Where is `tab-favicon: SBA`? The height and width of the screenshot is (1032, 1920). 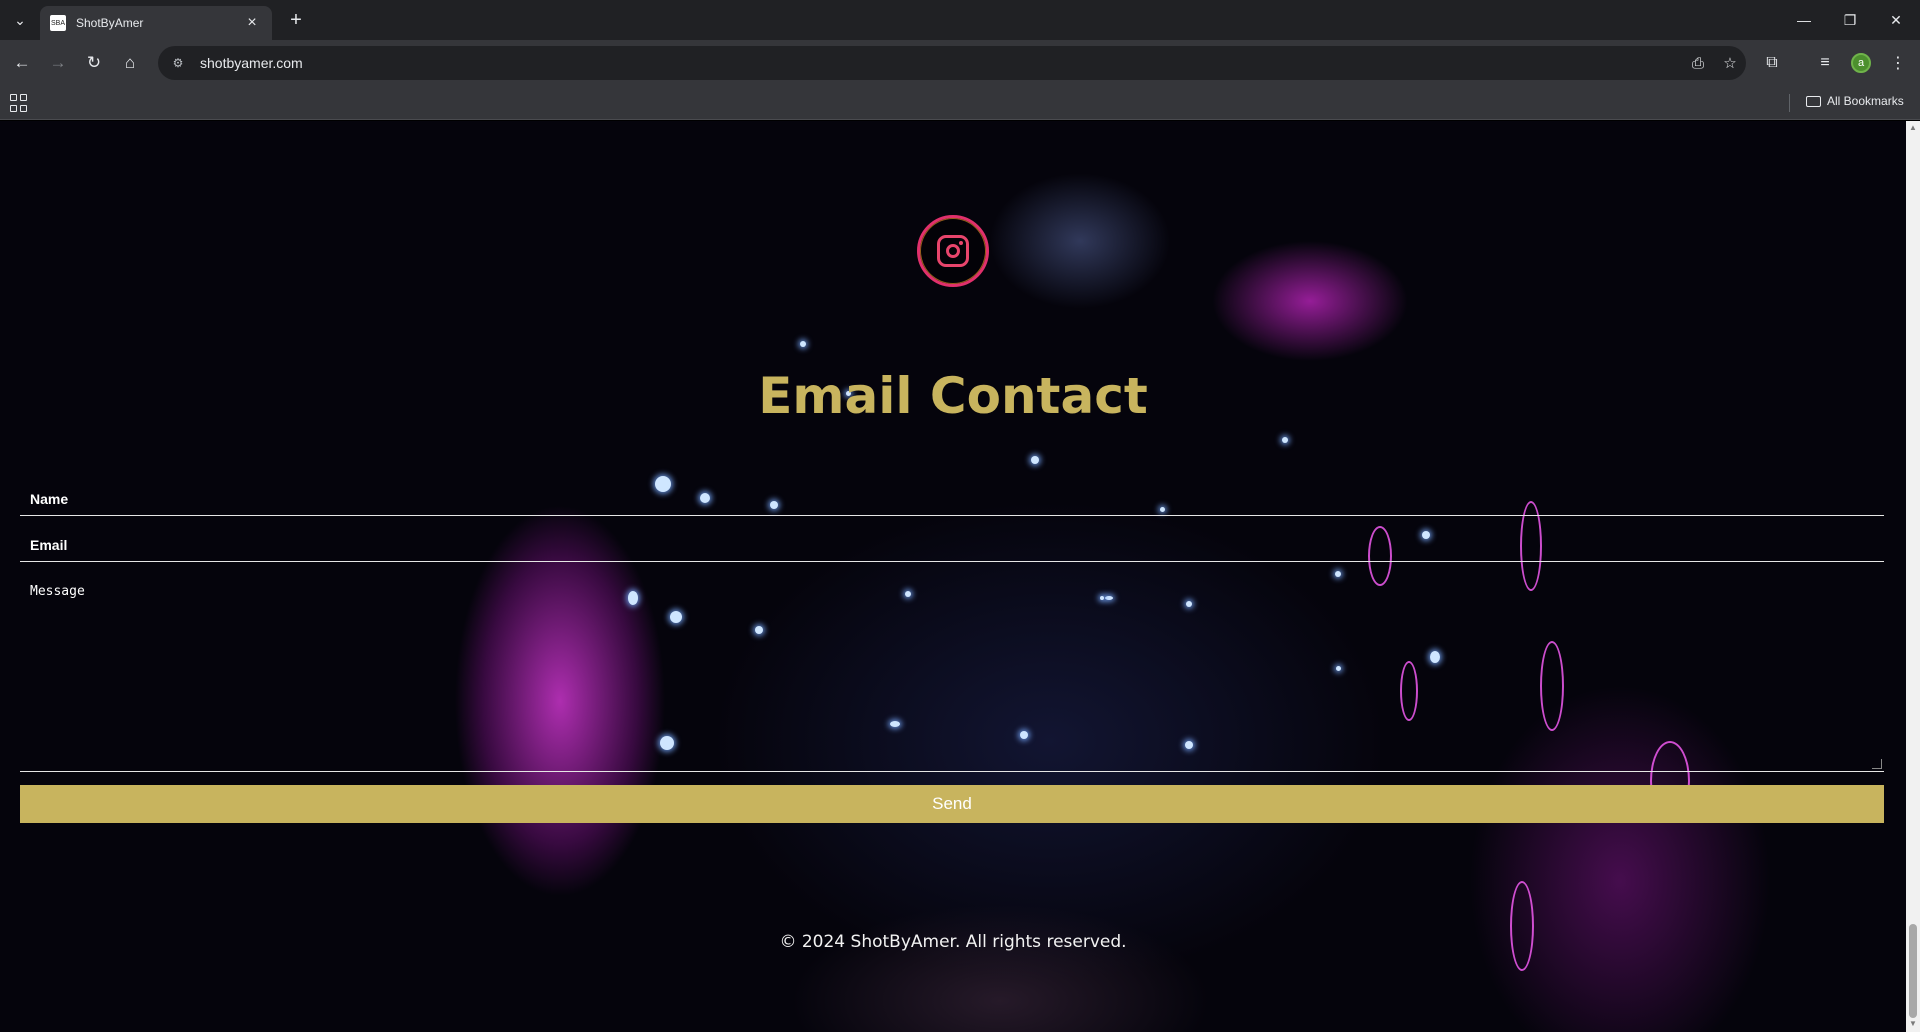 tab-favicon: SBA is located at coordinates (58, 23).